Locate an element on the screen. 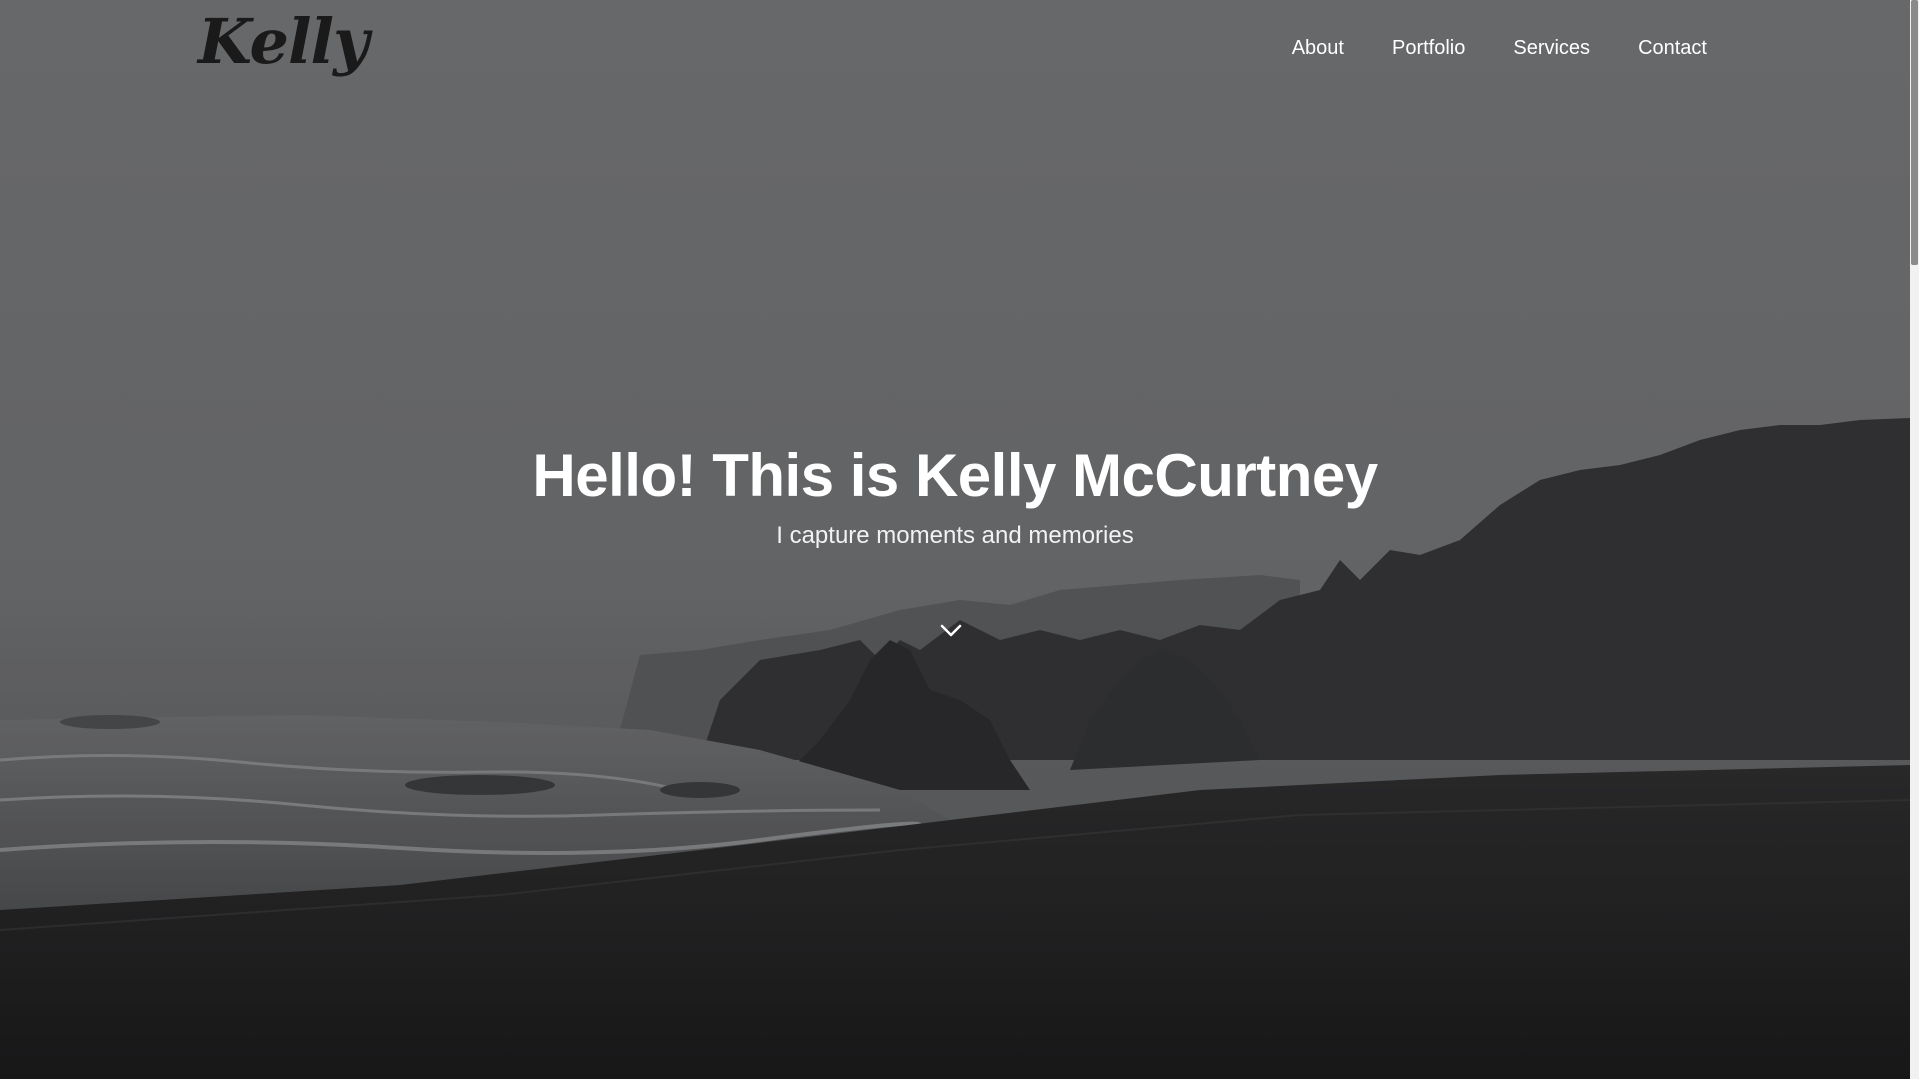  site-logo: Kelly is located at coordinates (283, 42).